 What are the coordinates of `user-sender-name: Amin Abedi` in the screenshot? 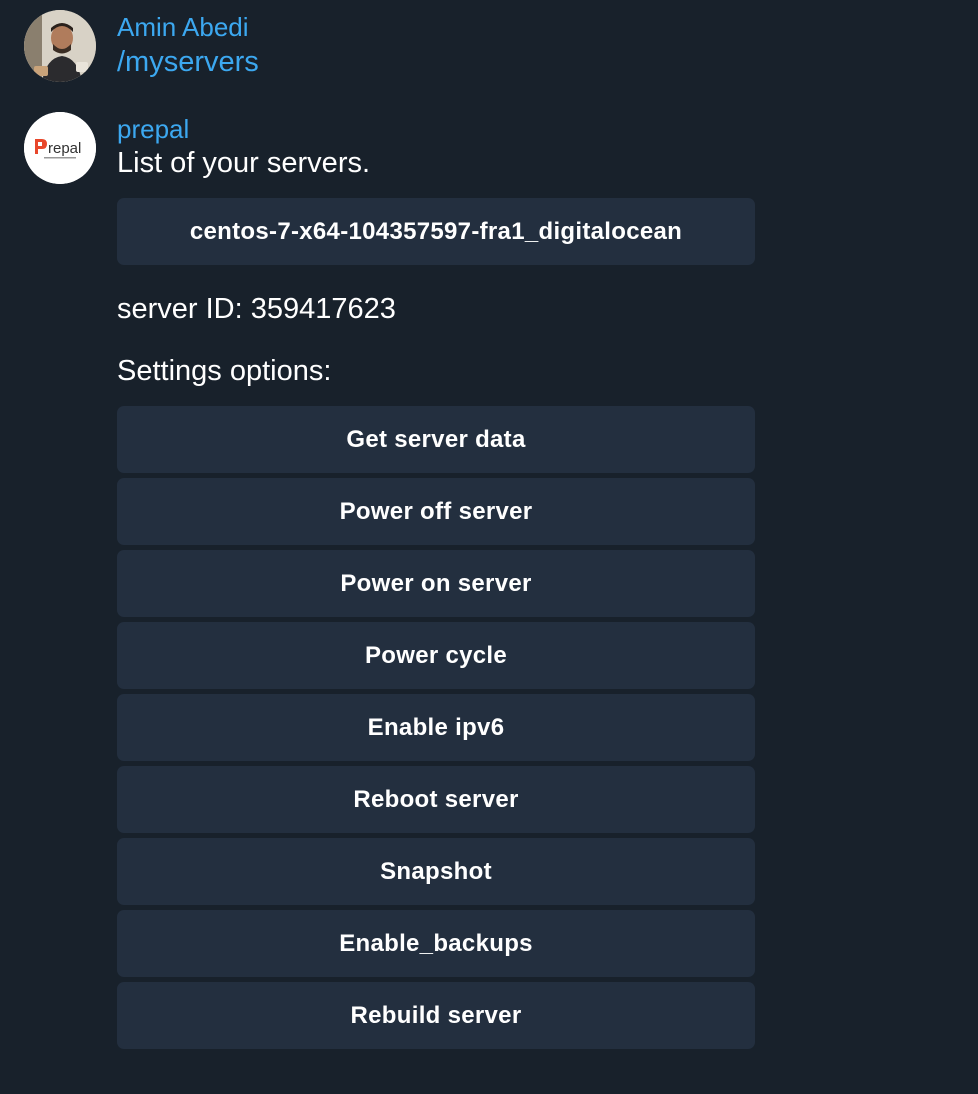 It's located at (183, 27).